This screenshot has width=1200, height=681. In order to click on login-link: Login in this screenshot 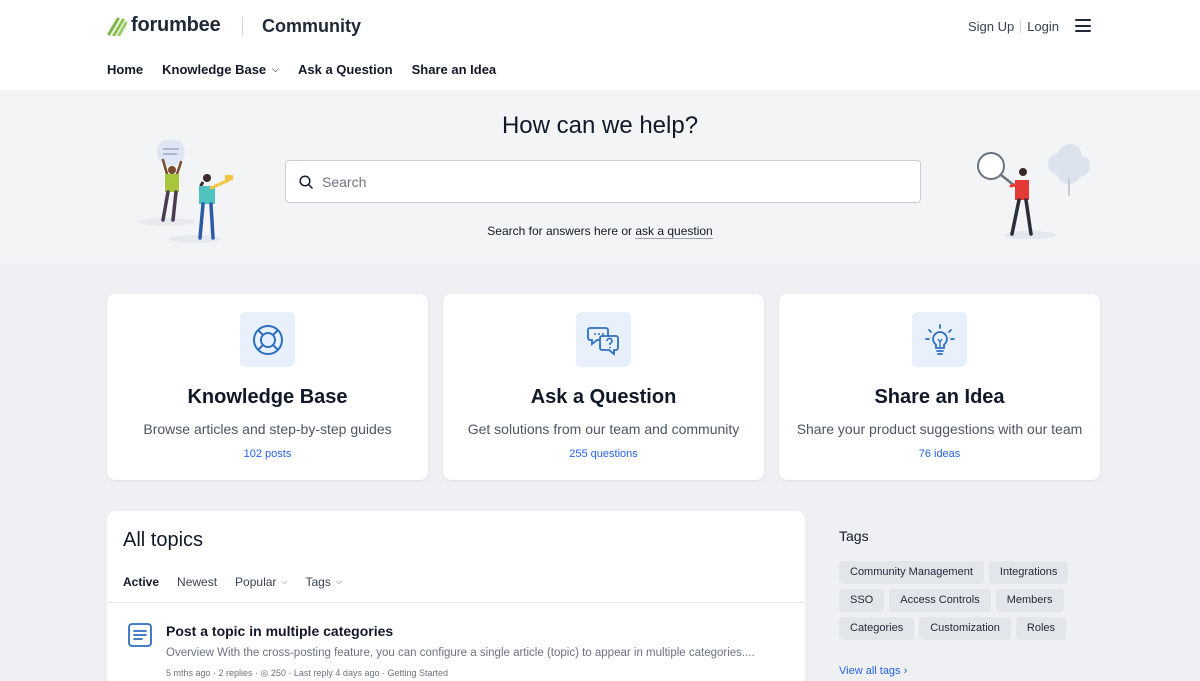, I will do `click(1043, 26)`.